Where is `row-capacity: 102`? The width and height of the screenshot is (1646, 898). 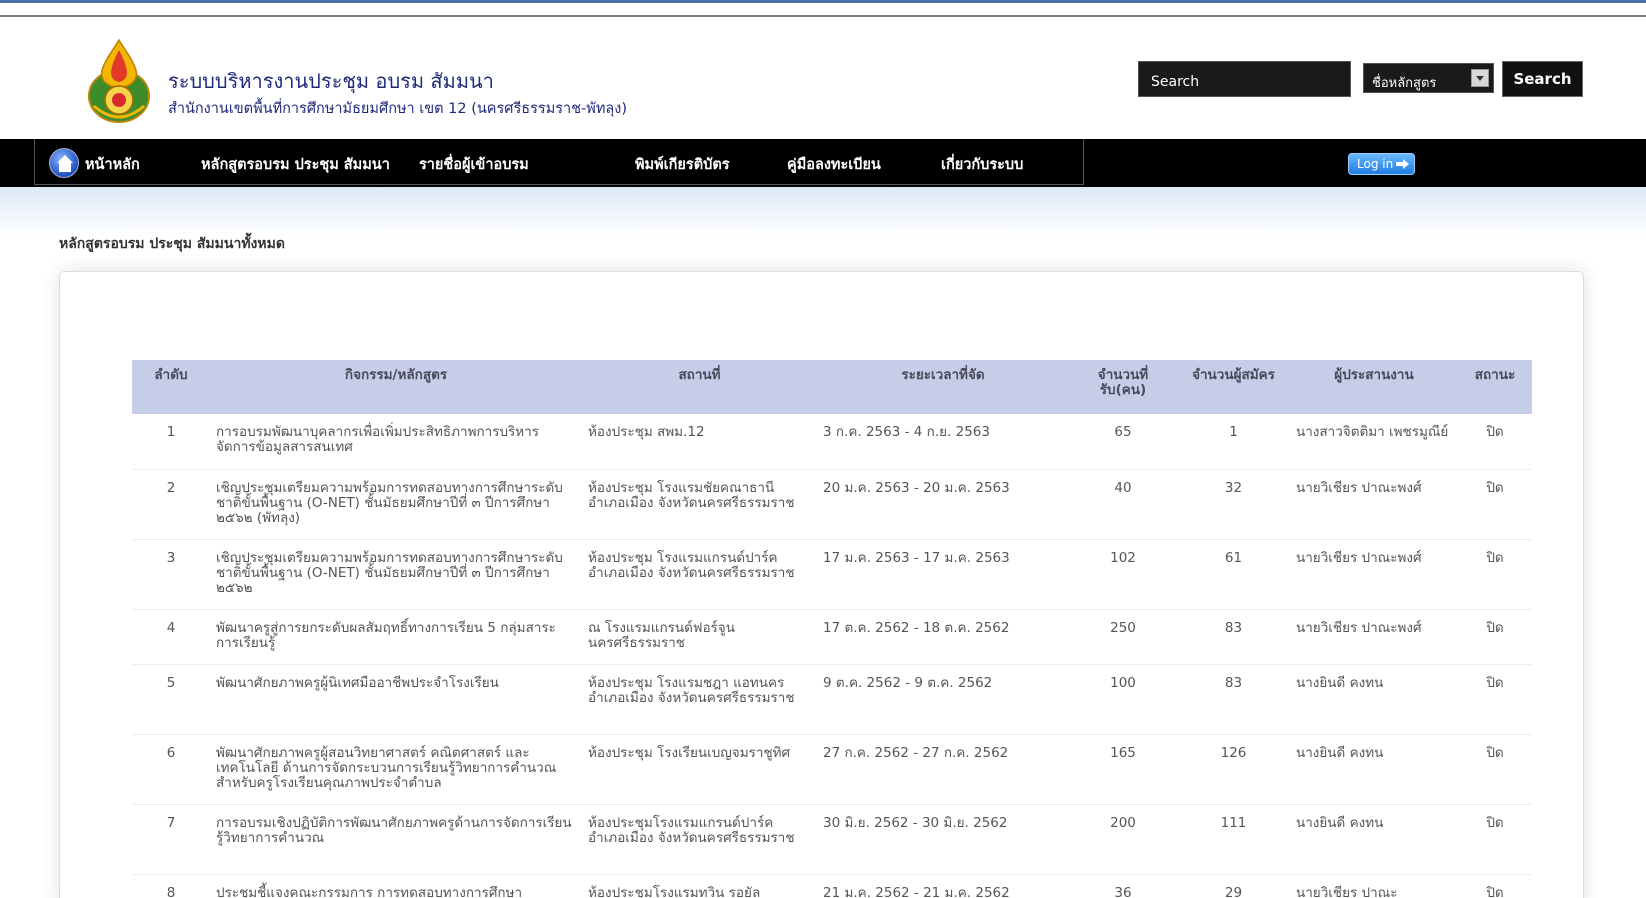
row-capacity: 102 is located at coordinates (1123, 574).